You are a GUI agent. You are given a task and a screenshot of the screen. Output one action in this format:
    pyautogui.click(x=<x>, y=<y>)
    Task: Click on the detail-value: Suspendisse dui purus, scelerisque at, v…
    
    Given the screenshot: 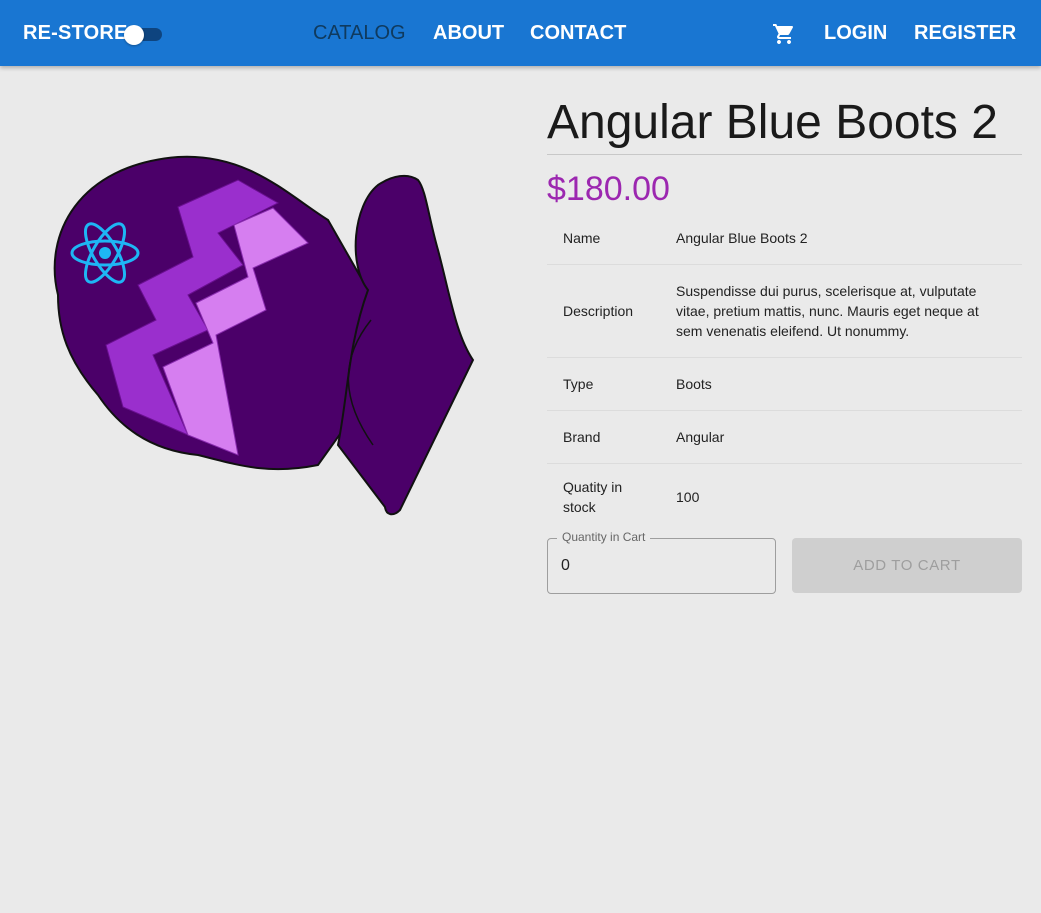 What is the action you would take?
    pyautogui.click(x=841, y=311)
    